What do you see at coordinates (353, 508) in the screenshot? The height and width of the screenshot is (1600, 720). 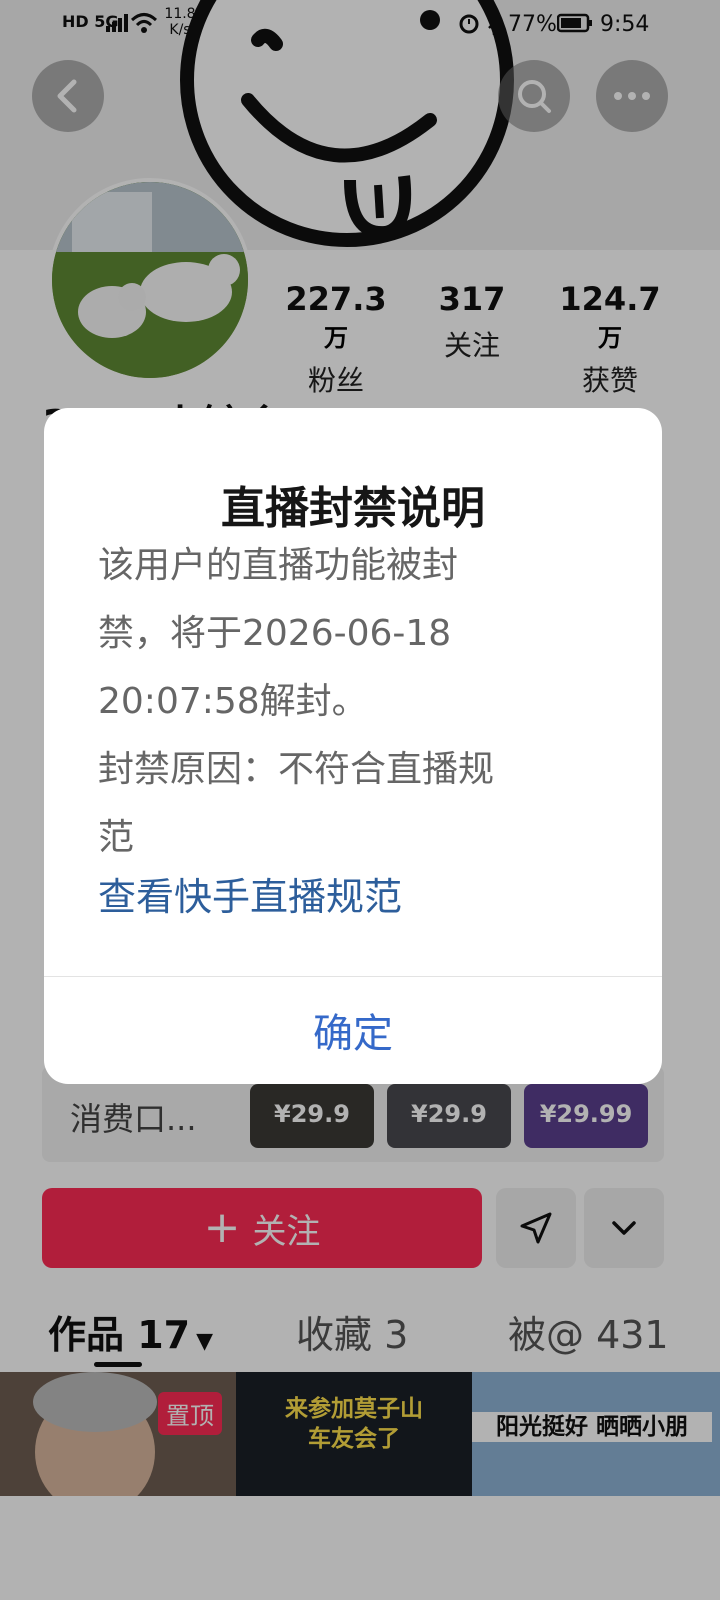 I see `dialog-title: 直播封禁说明` at bounding box center [353, 508].